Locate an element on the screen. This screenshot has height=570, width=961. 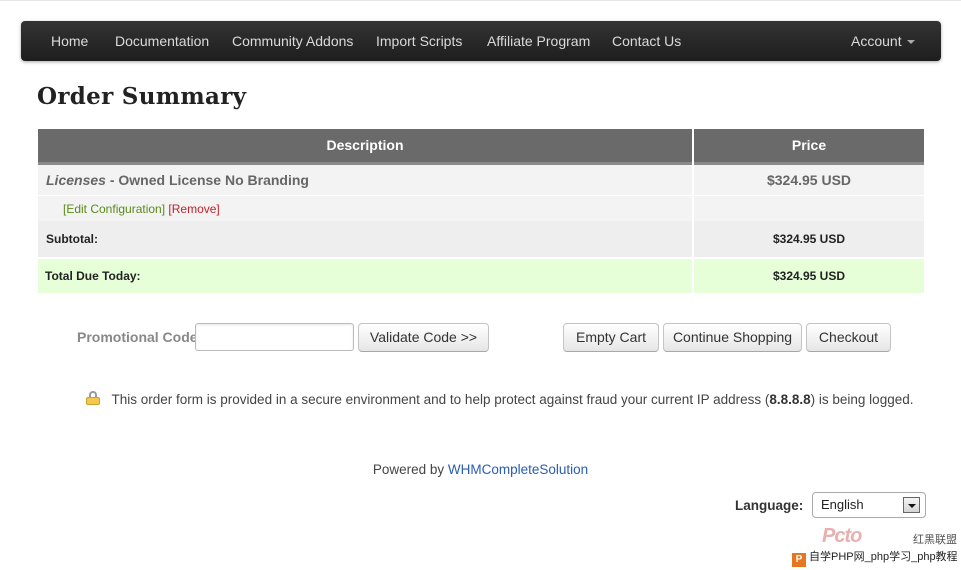
subtotal-label: Subtotal: is located at coordinates (365, 239).